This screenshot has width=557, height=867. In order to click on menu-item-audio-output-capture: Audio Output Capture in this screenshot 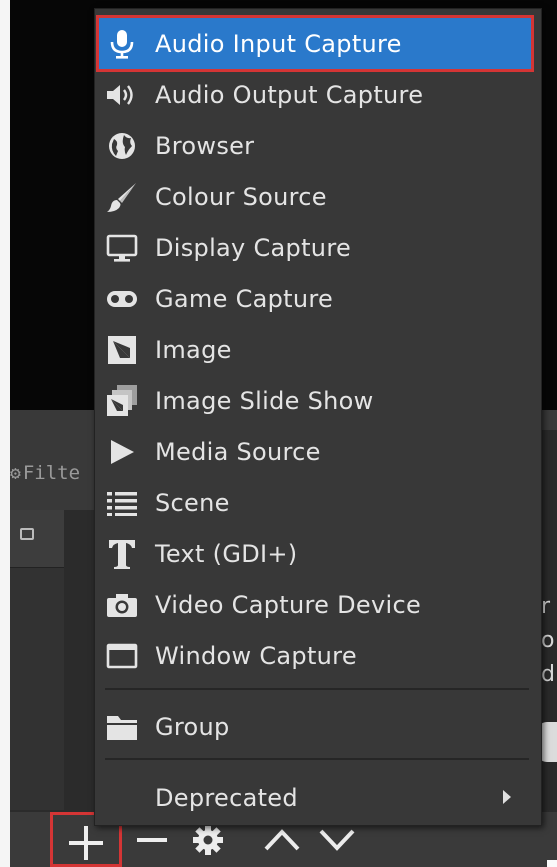, I will do `click(318, 94)`.